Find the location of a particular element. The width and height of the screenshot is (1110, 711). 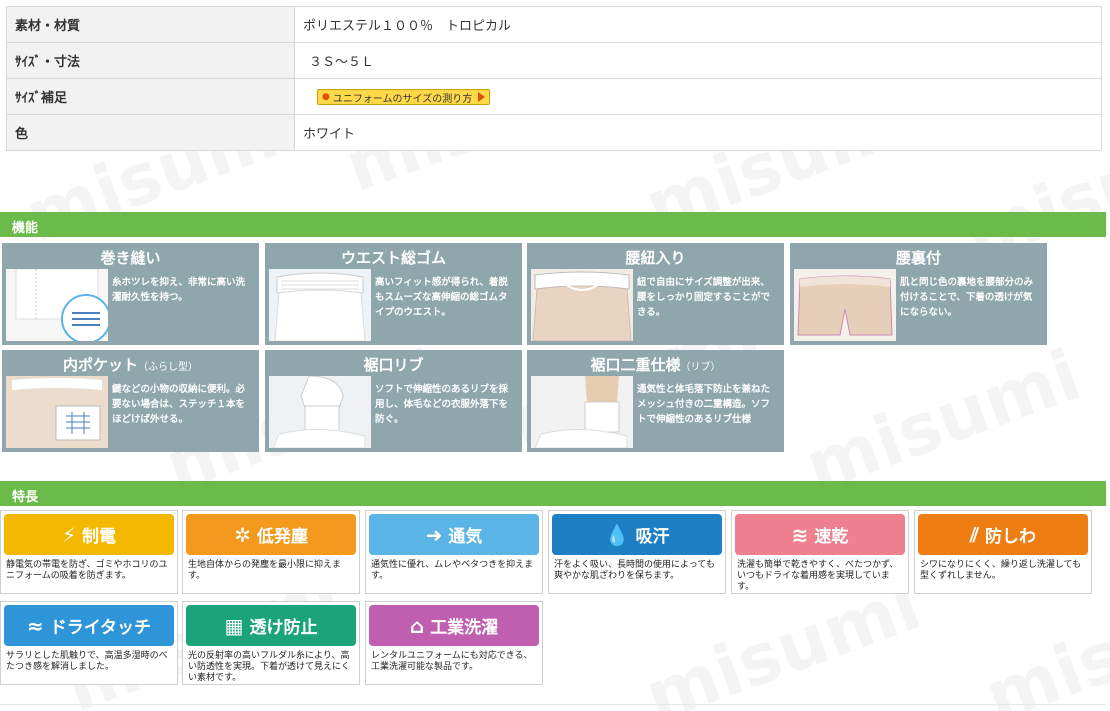

see-through-icon: ▦ is located at coordinates (234, 625).